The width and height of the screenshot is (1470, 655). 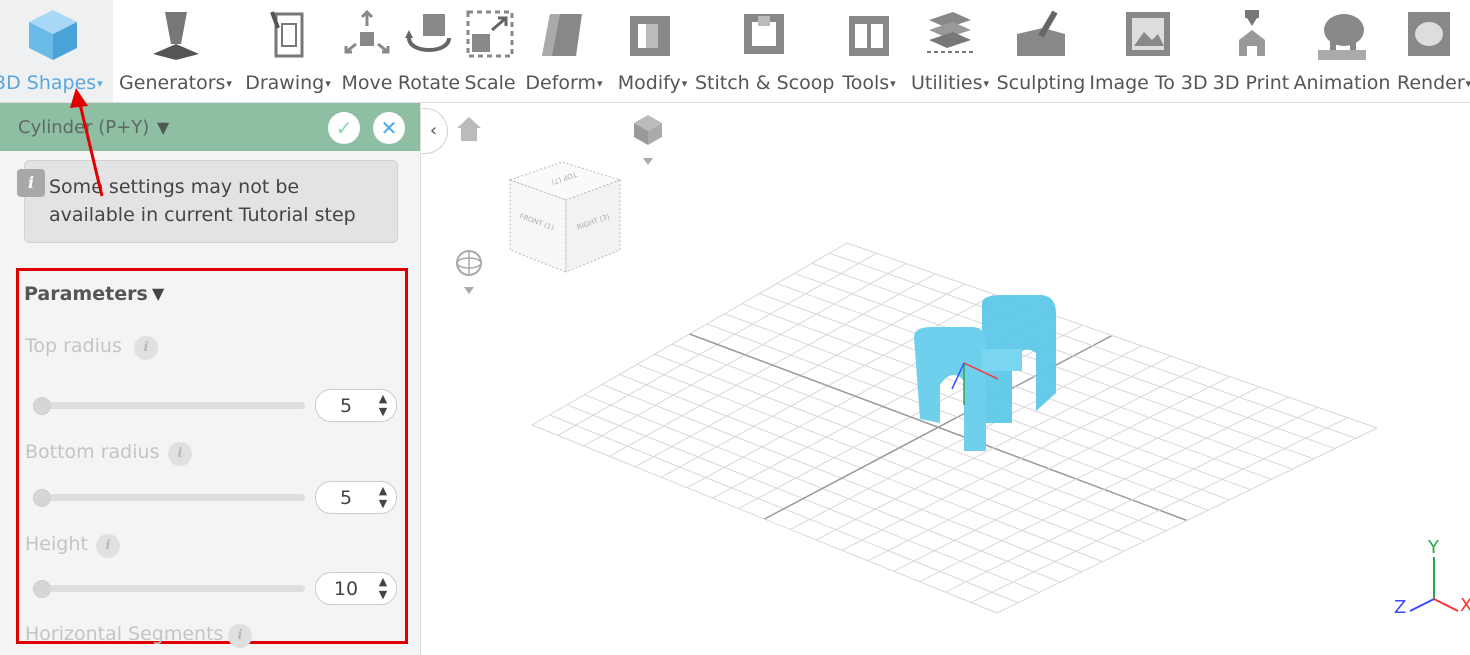 I want to click on param-label-height: Height, so click(x=56, y=544).